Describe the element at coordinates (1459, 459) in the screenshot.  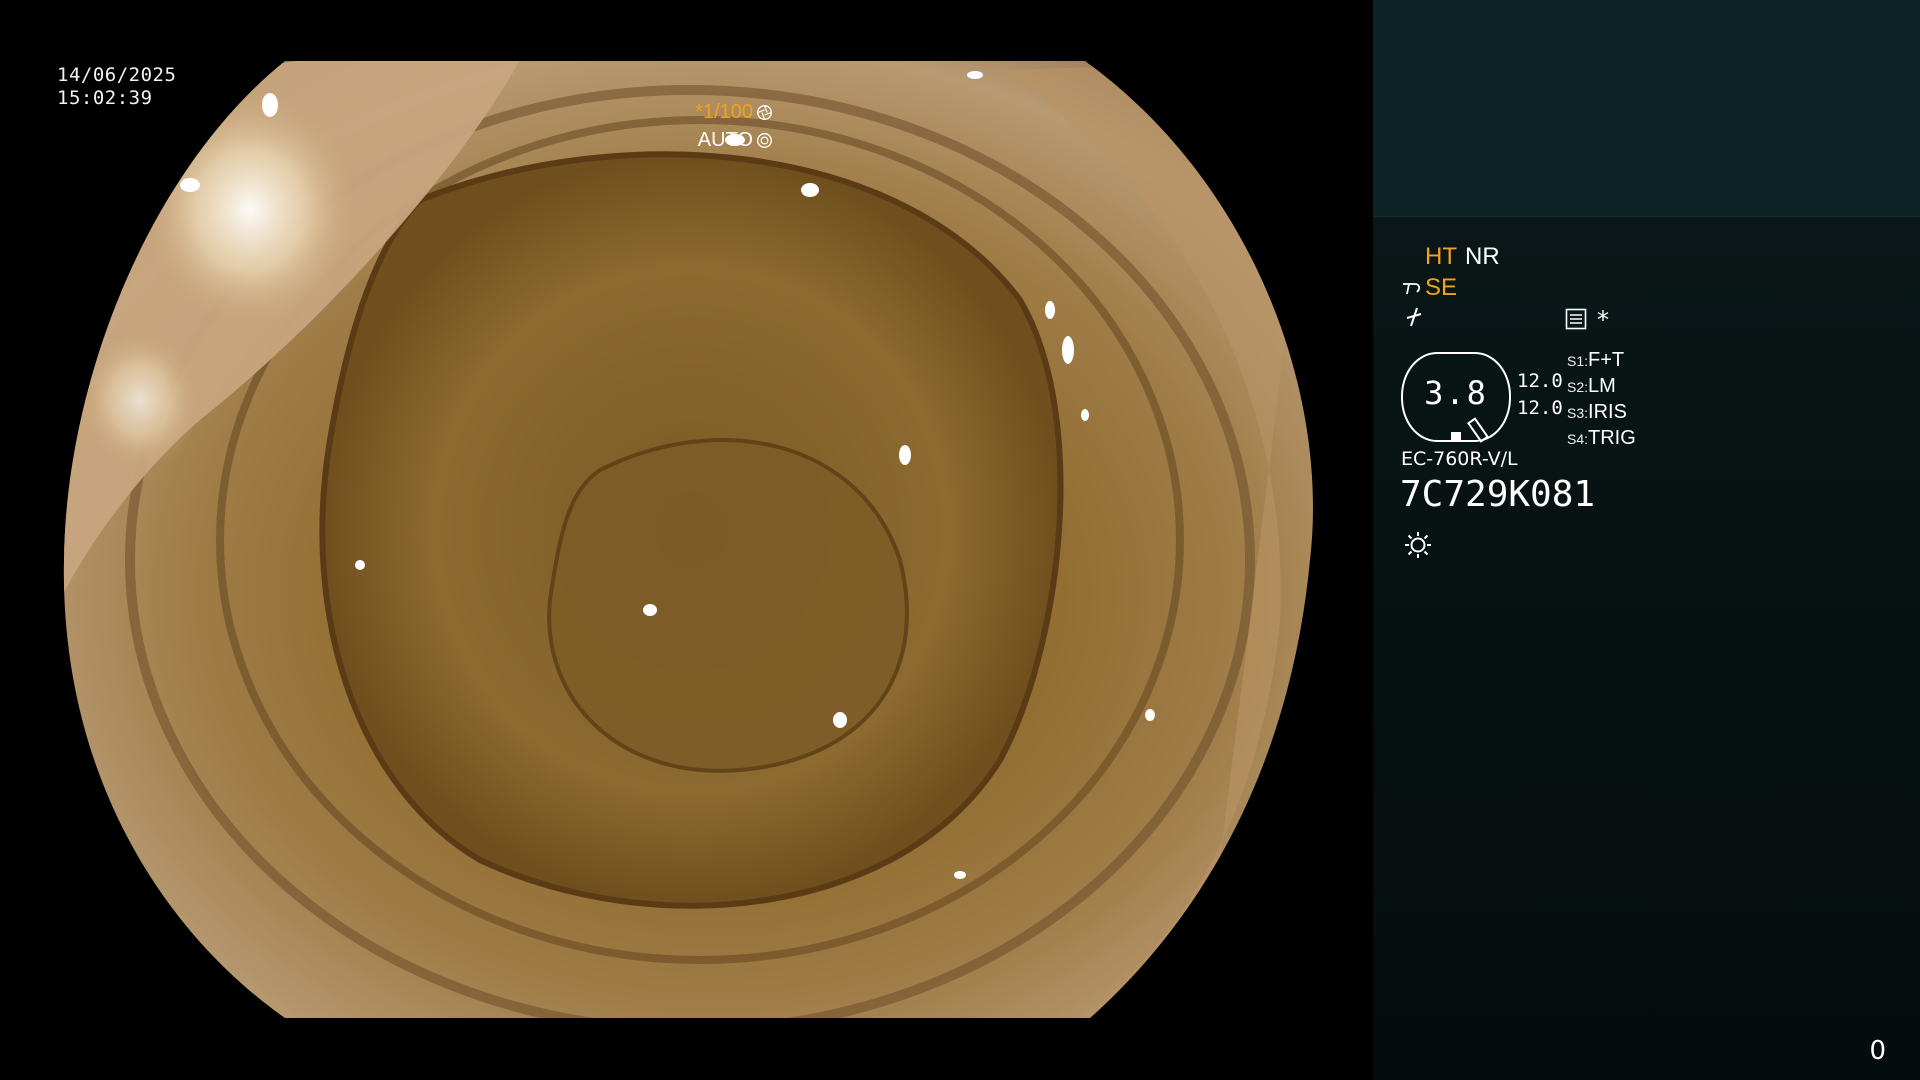
I see `scope-model: EC-760R-V/L` at that location.